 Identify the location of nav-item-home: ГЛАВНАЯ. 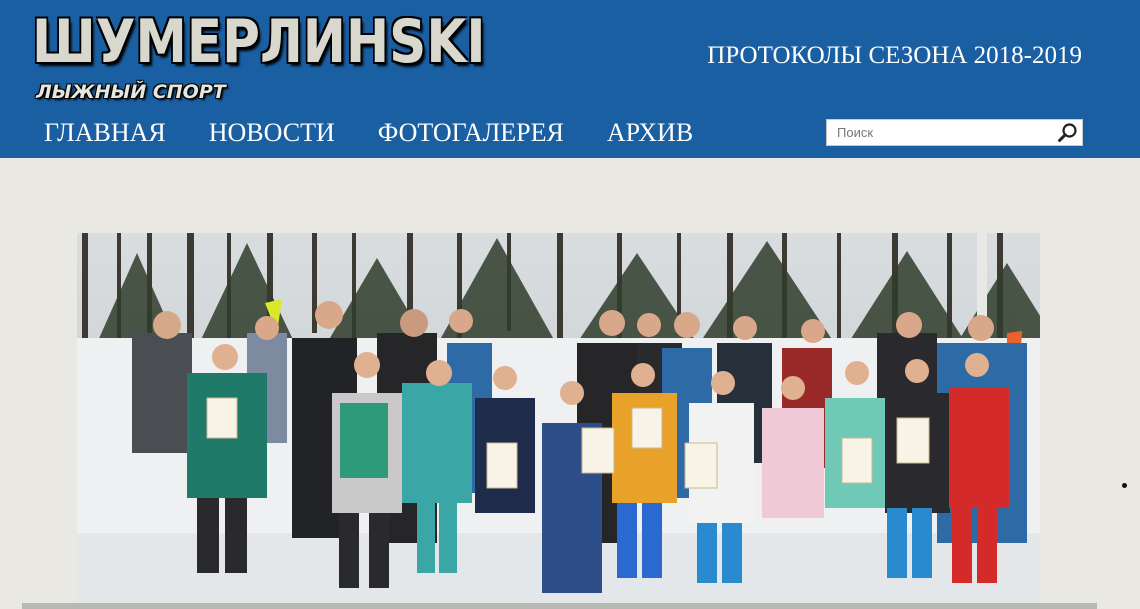
(105, 134).